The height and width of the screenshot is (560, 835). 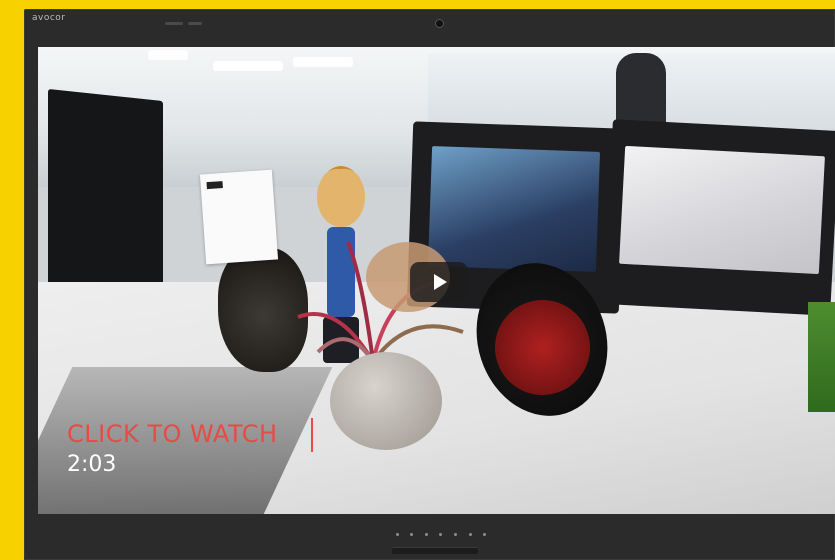 What do you see at coordinates (239, 217) in the screenshot?
I see `business-card` at bounding box center [239, 217].